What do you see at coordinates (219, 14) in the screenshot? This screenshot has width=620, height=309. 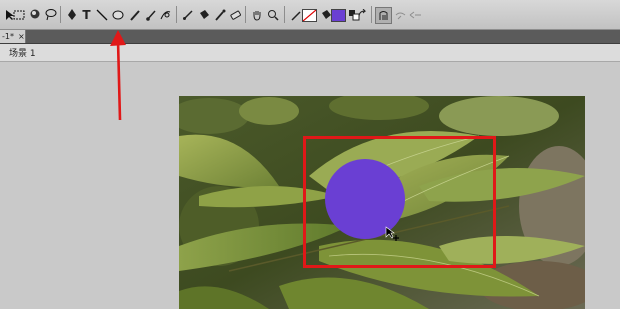 I see `ink-bottle-icon` at bounding box center [219, 14].